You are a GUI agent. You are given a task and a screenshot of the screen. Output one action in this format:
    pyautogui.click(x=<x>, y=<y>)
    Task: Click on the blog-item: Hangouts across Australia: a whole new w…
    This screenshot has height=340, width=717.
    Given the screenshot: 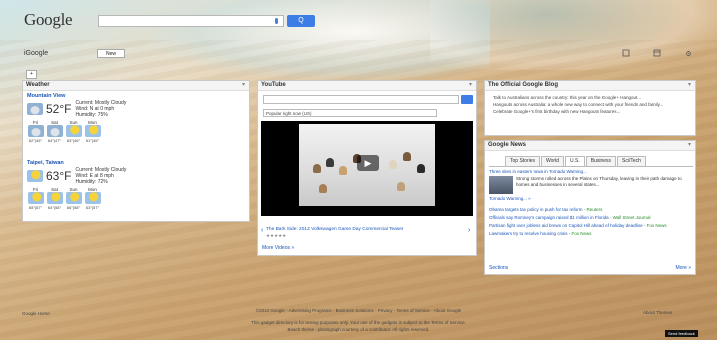 What is the action you would take?
    pyautogui.click(x=592, y=104)
    